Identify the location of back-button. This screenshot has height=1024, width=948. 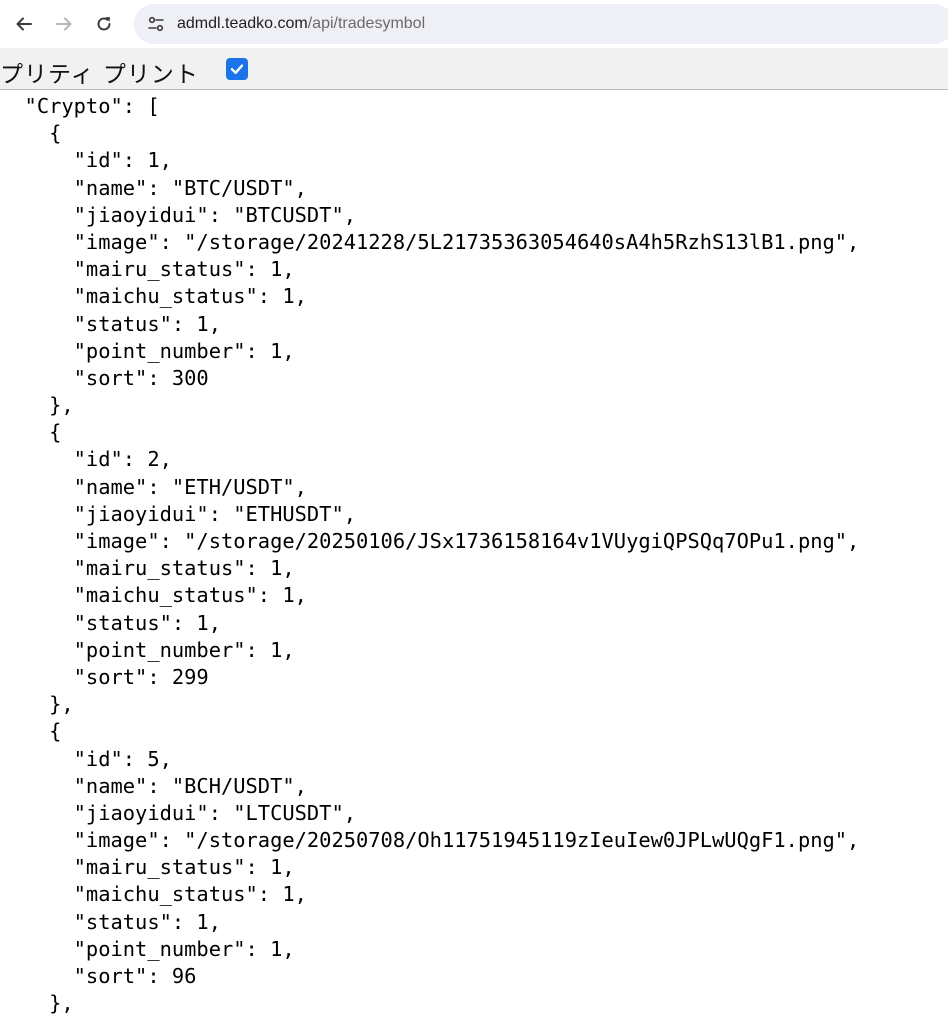
(24, 24).